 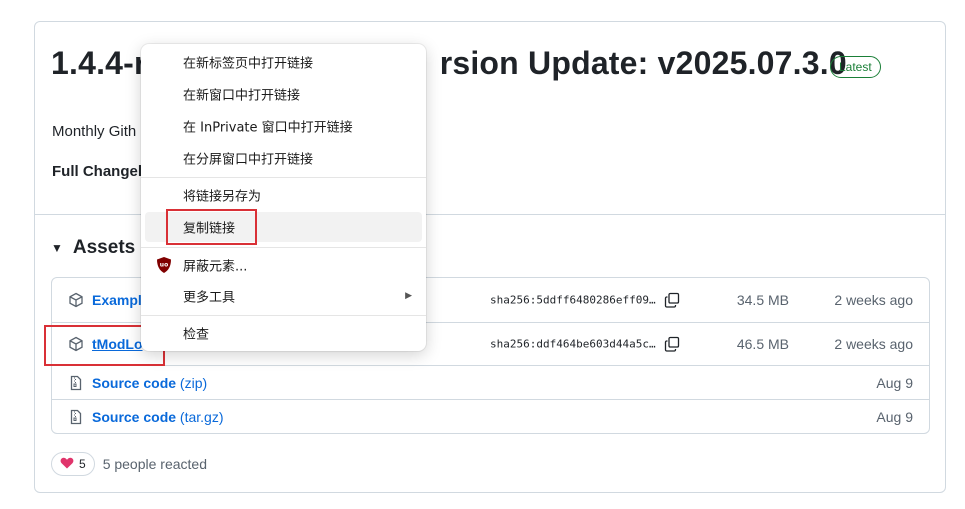 I want to click on full-changelog-label: Full Changel, so click(x=97, y=171).